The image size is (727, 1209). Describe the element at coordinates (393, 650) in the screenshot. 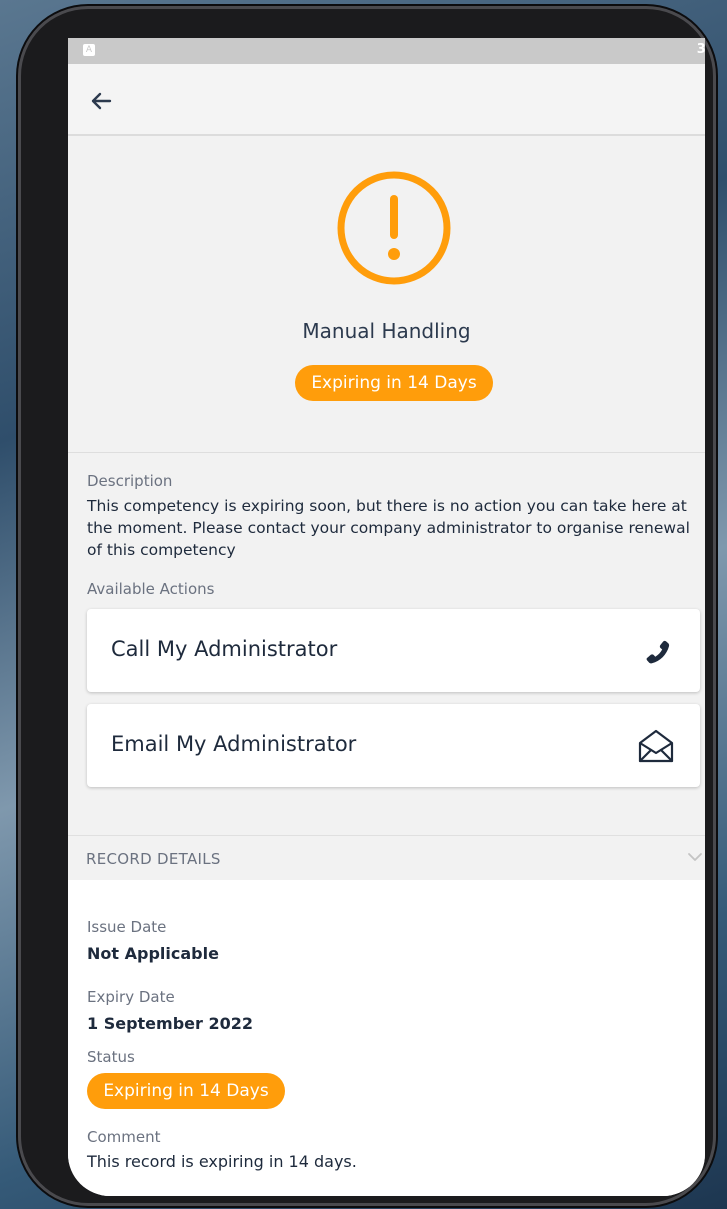

I see `call-administrator-button: Call My Administrator` at that location.